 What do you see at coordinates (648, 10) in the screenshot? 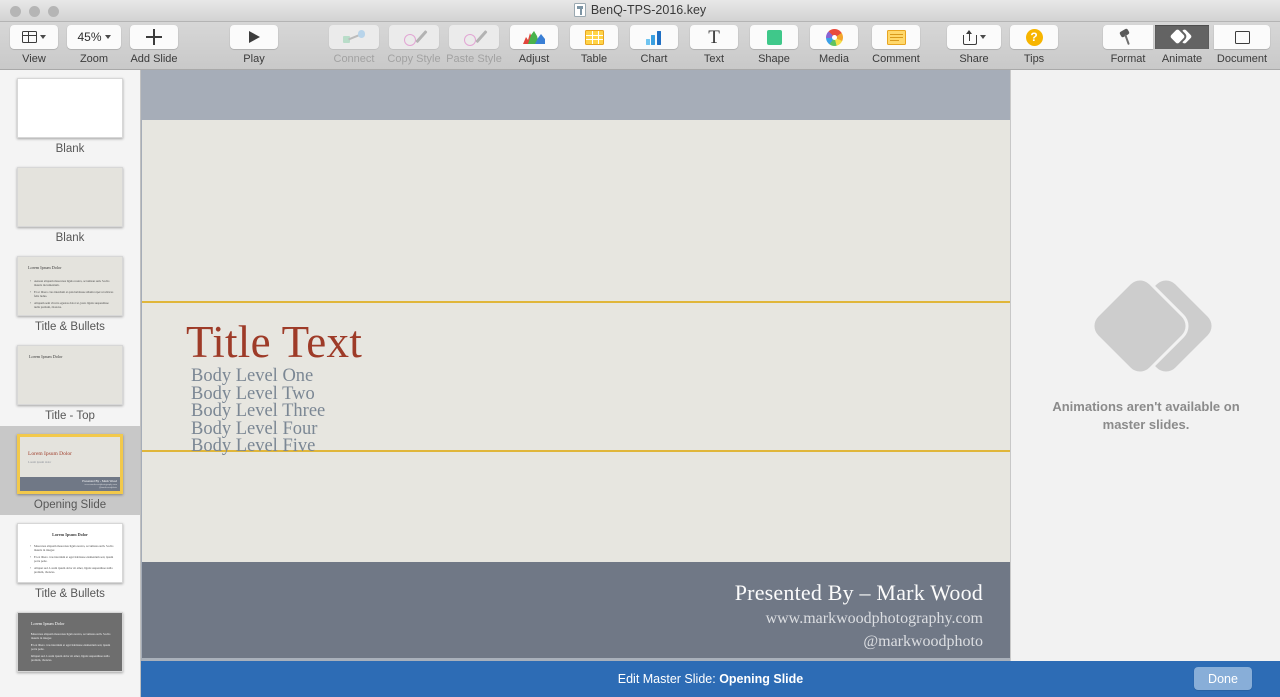
I see `document-title-text: BenQ-TPS-2016.key` at bounding box center [648, 10].